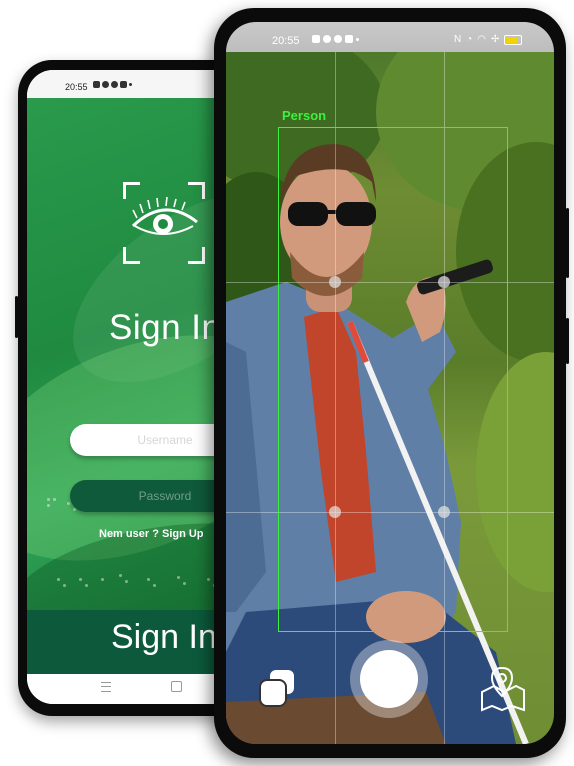 The width and height of the screenshot is (574, 766). I want to click on sign-in-button: Sign In, so click(136, 642).